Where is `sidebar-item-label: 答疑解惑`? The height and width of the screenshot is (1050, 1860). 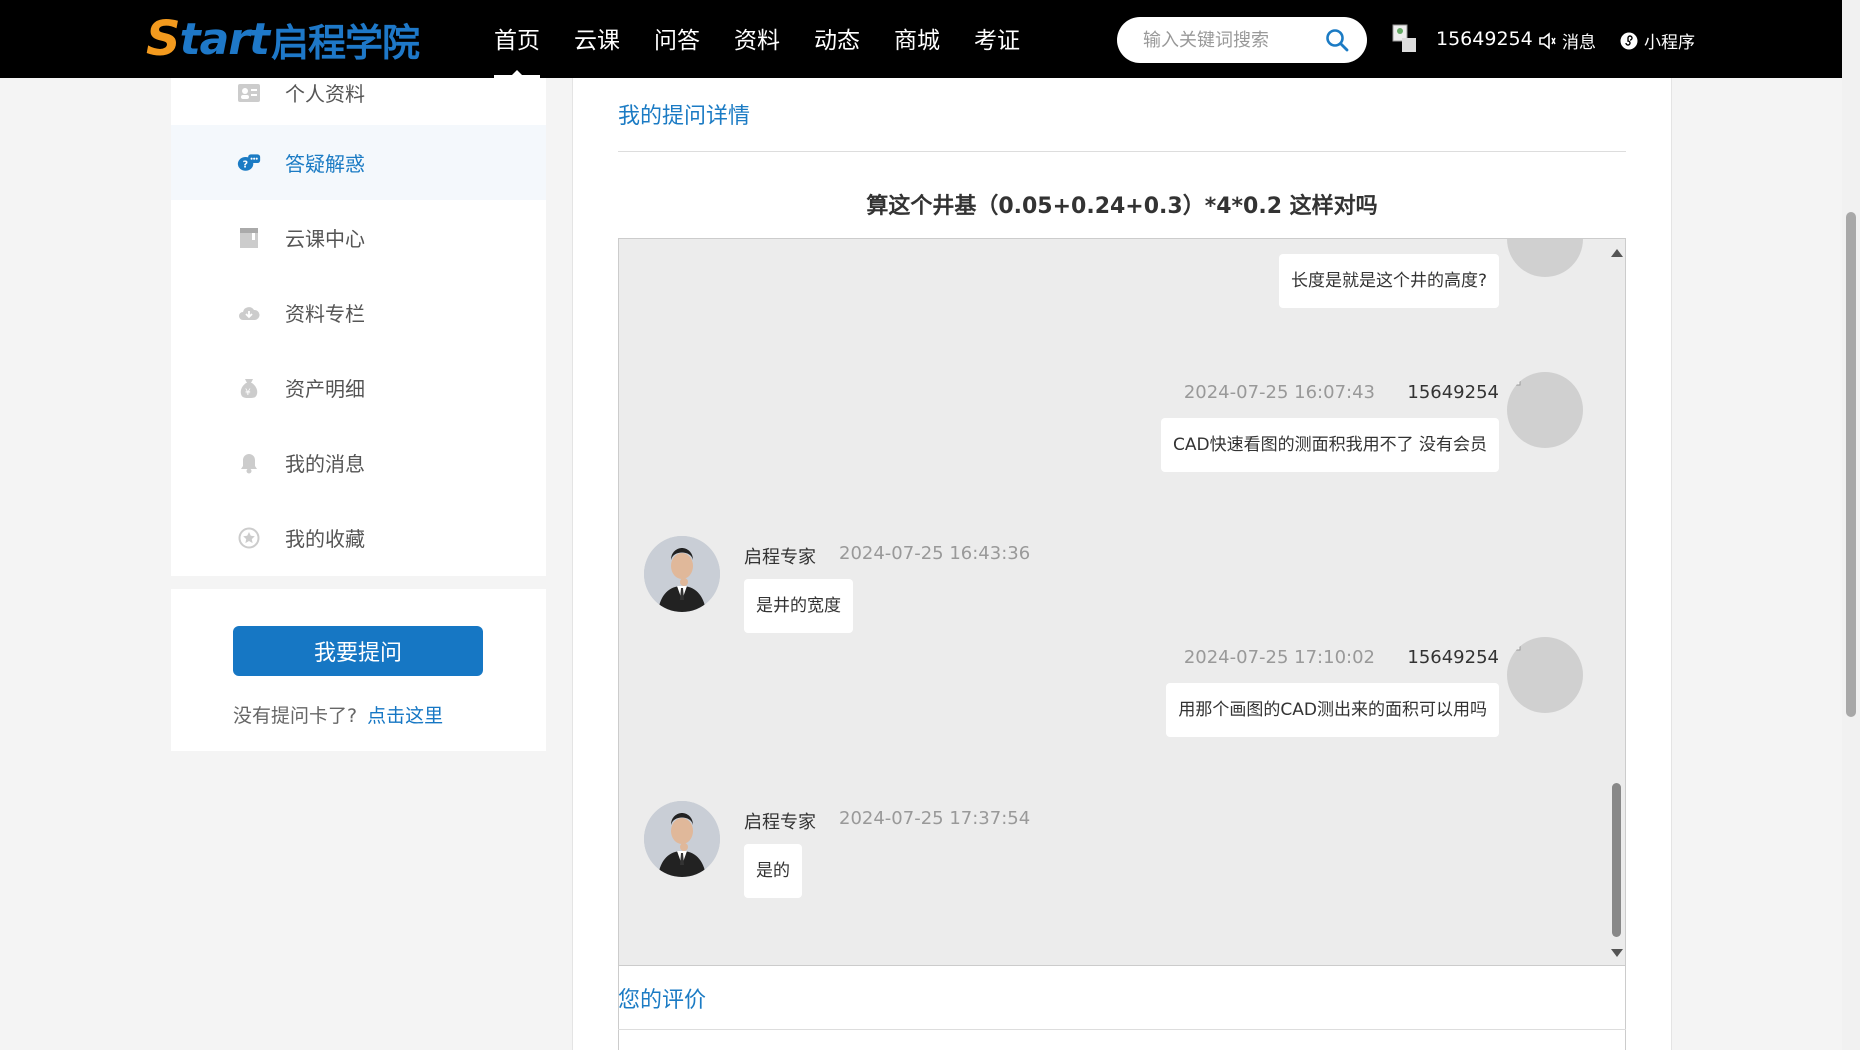
sidebar-item-label: 答疑解惑 is located at coordinates (325, 164).